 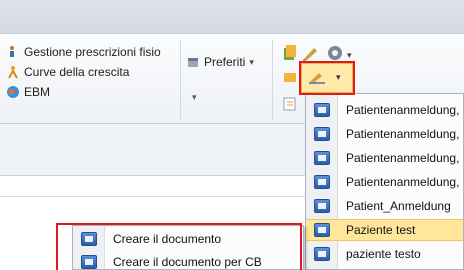 What do you see at coordinates (225, 62) in the screenshot?
I see `preferiti-label: Preferiti` at bounding box center [225, 62].